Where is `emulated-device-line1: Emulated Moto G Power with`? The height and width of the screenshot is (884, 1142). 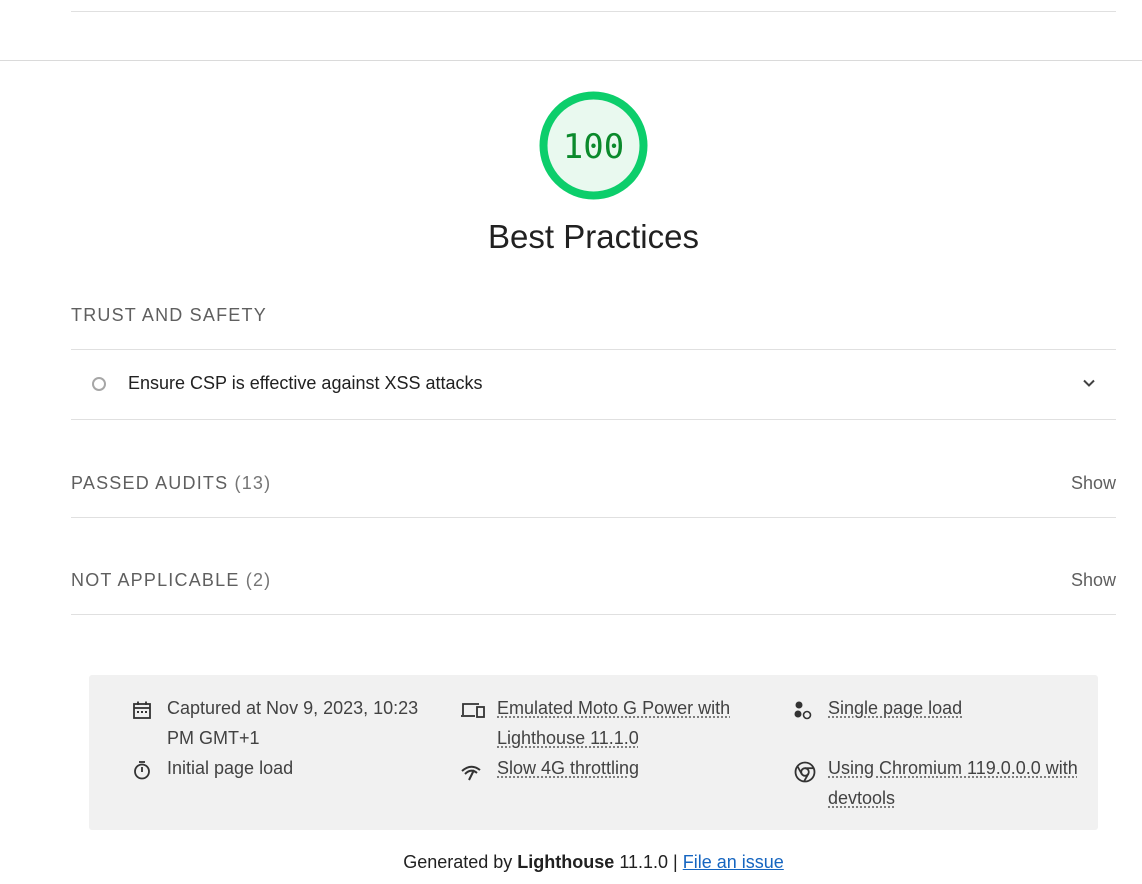
emulated-device-line1: Emulated Moto G Power with is located at coordinates (614, 708).